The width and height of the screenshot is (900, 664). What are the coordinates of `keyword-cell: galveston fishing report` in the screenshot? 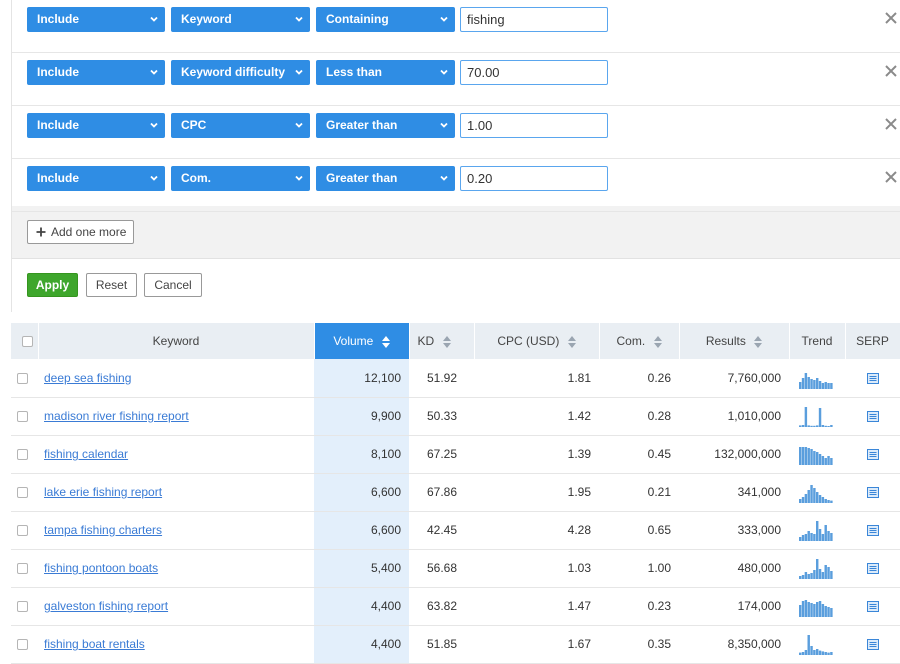 It's located at (176, 606).